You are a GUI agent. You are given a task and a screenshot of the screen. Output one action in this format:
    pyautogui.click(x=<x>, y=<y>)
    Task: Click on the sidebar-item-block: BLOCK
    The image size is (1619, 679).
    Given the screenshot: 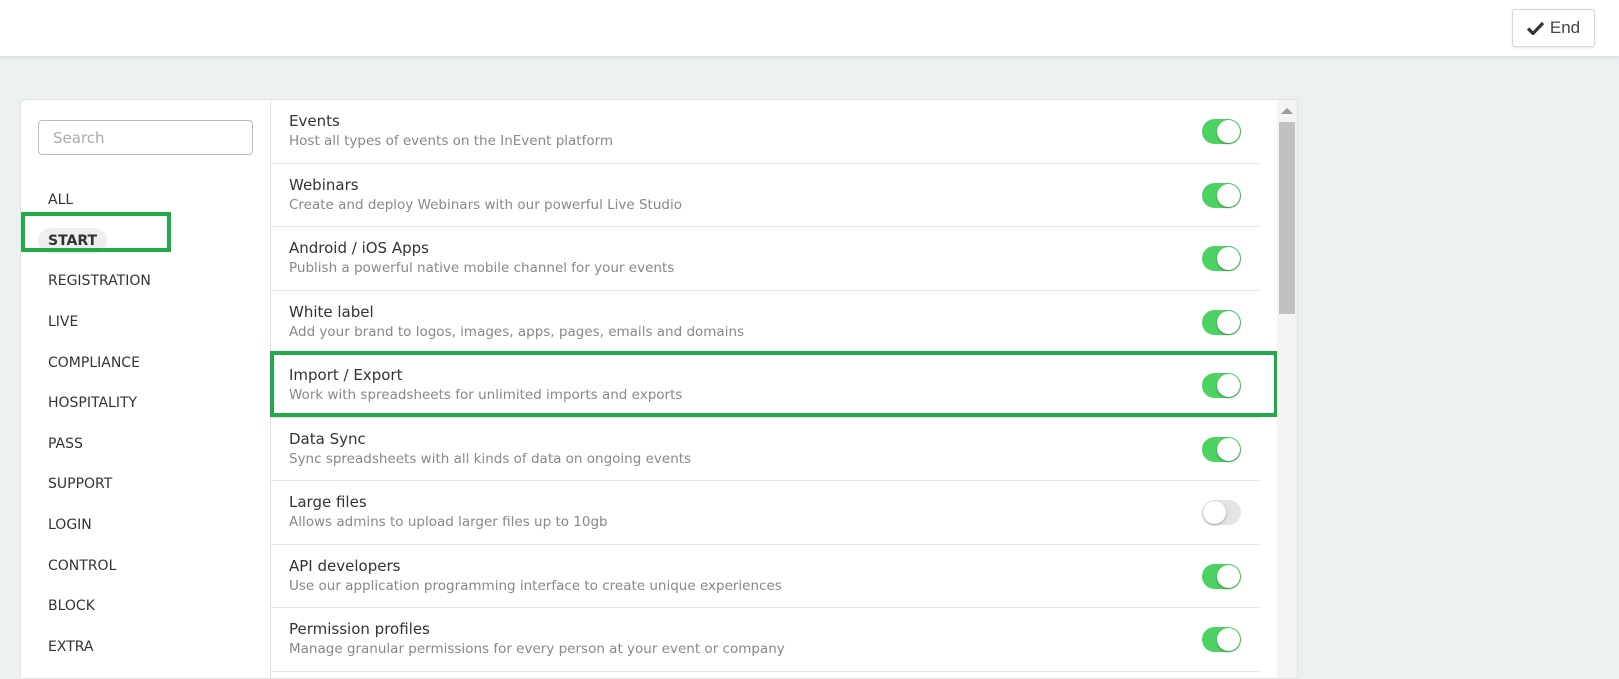 What is the action you would take?
    pyautogui.click(x=99, y=606)
    